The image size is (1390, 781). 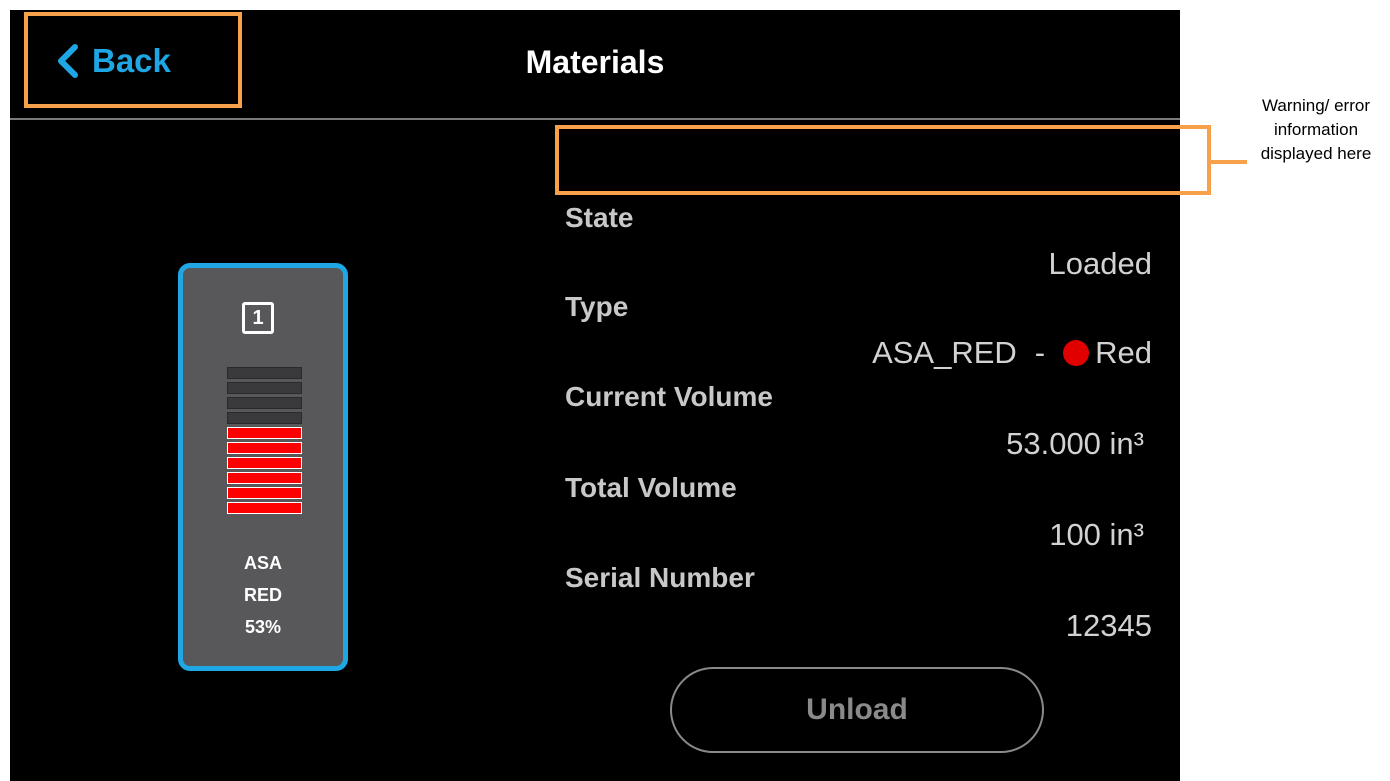 What do you see at coordinates (660, 577) in the screenshot?
I see `serial-number-label: Serial Number` at bounding box center [660, 577].